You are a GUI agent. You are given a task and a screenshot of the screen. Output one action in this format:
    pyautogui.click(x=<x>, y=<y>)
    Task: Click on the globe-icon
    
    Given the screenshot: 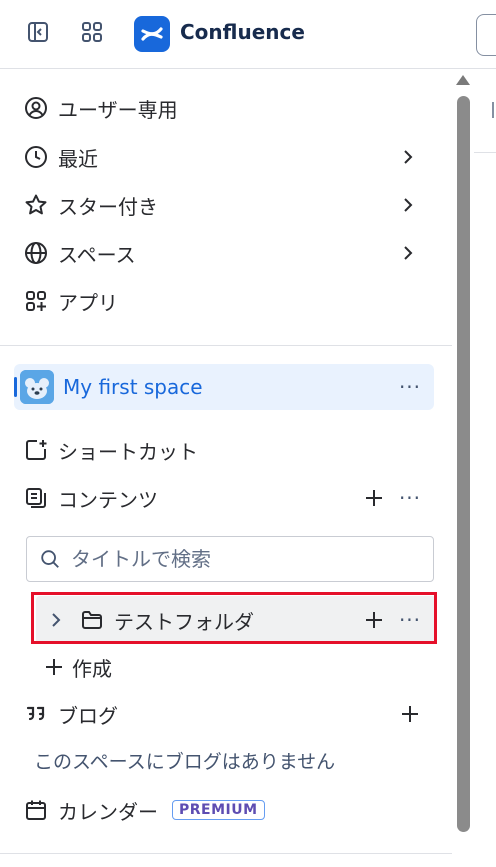 What is the action you would take?
    pyautogui.click(x=36, y=253)
    